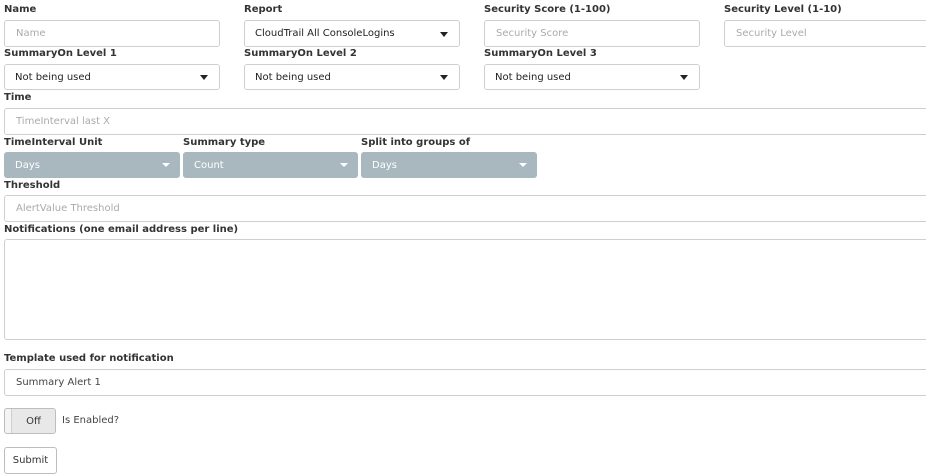 The height and width of the screenshot is (476, 926). I want to click on time-interval-unit-label: TimeInterval Unit, so click(53, 142).